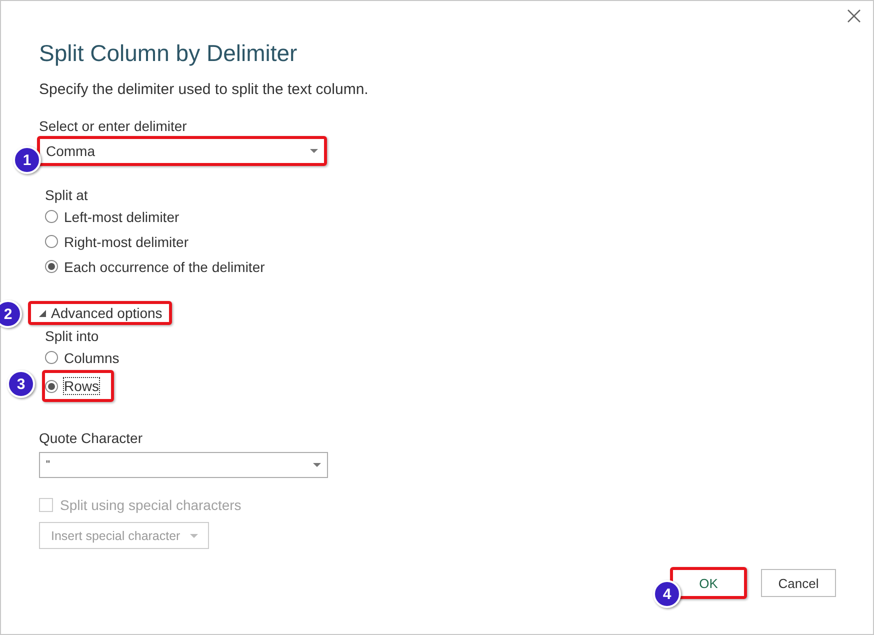 The height and width of the screenshot is (635, 874). Describe the element at coordinates (116, 241) in the screenshot. I see `radio-option: Right-most delimiter` at that location.